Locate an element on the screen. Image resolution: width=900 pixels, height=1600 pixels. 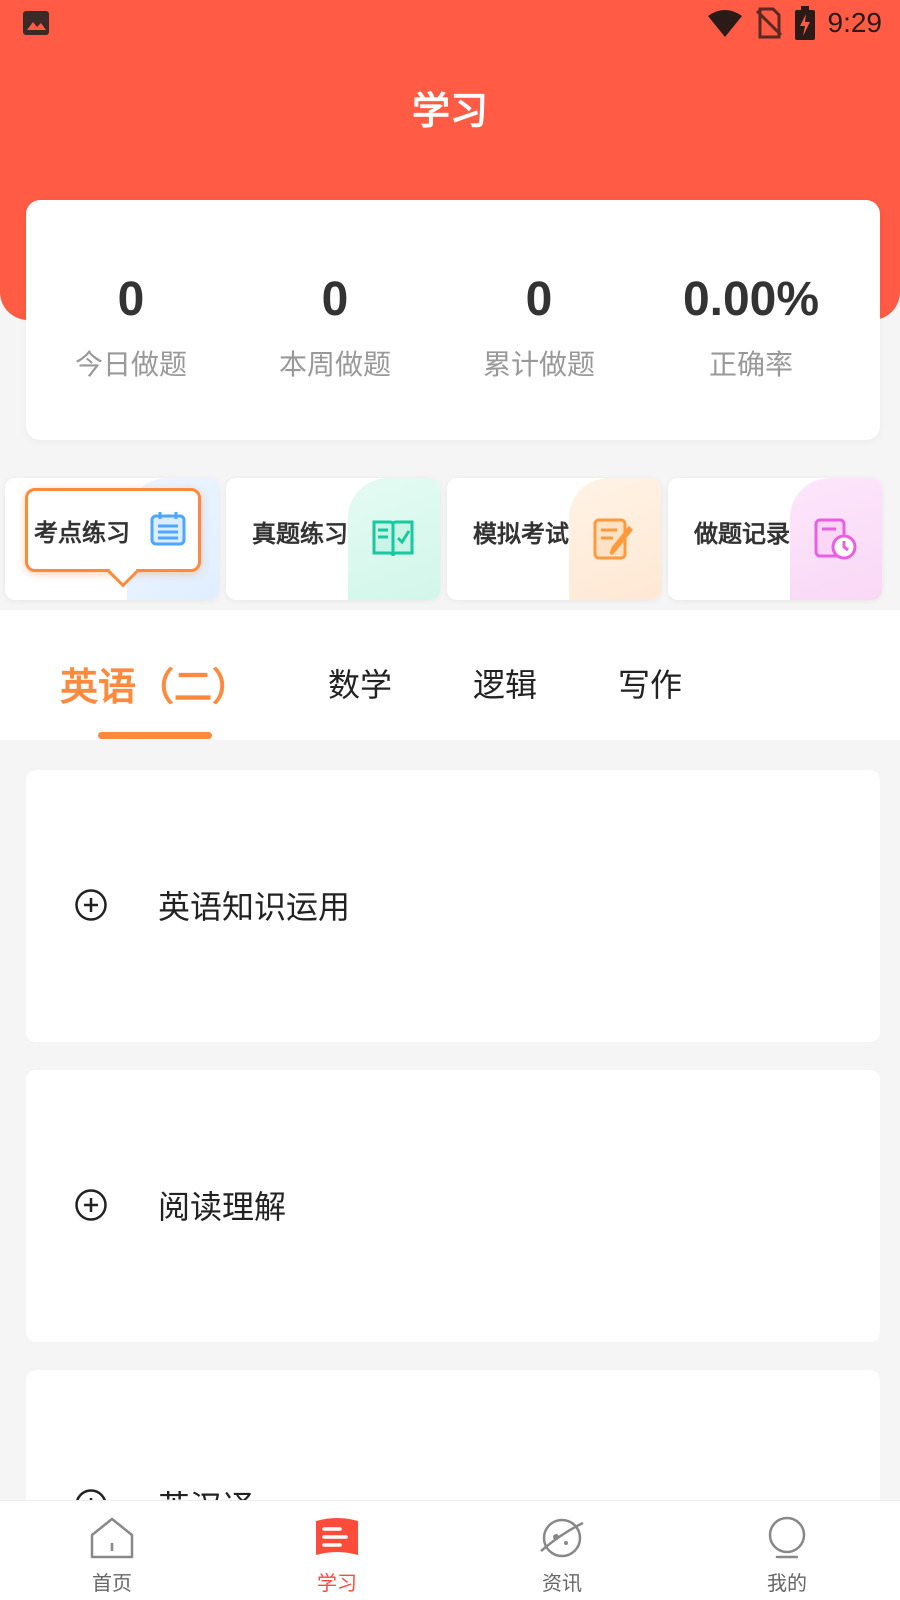
image-notification-icon is located at coordinates (36, 23).